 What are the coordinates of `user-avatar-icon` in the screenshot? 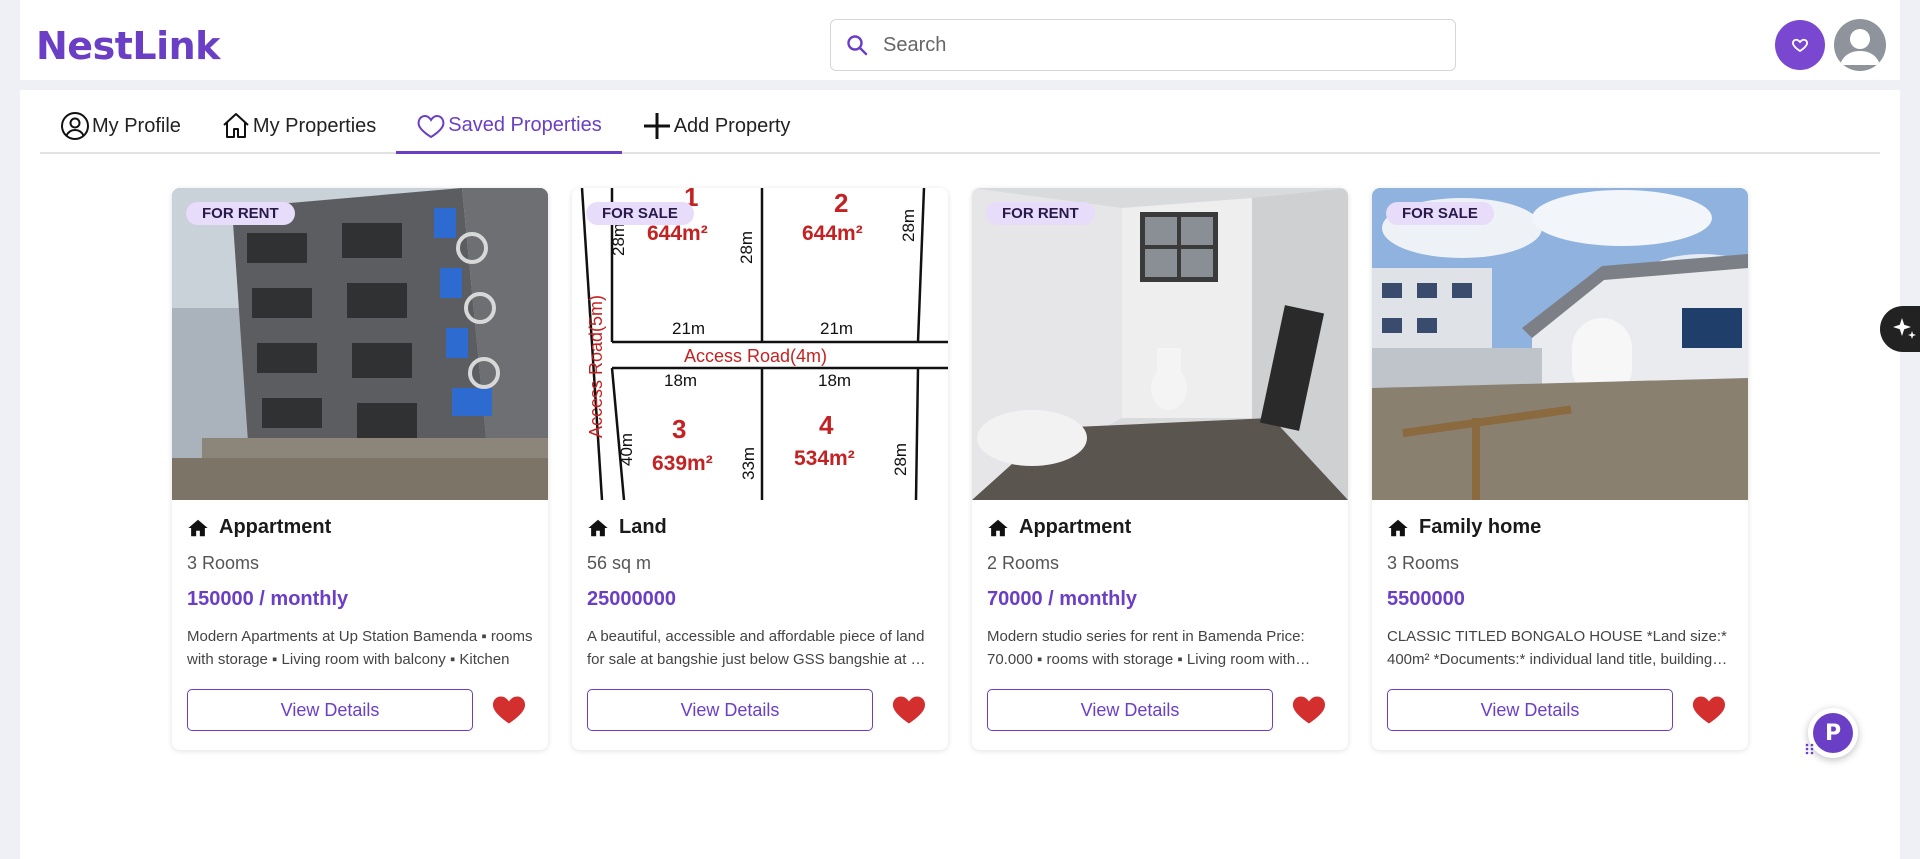 It's located at (1860, 47).